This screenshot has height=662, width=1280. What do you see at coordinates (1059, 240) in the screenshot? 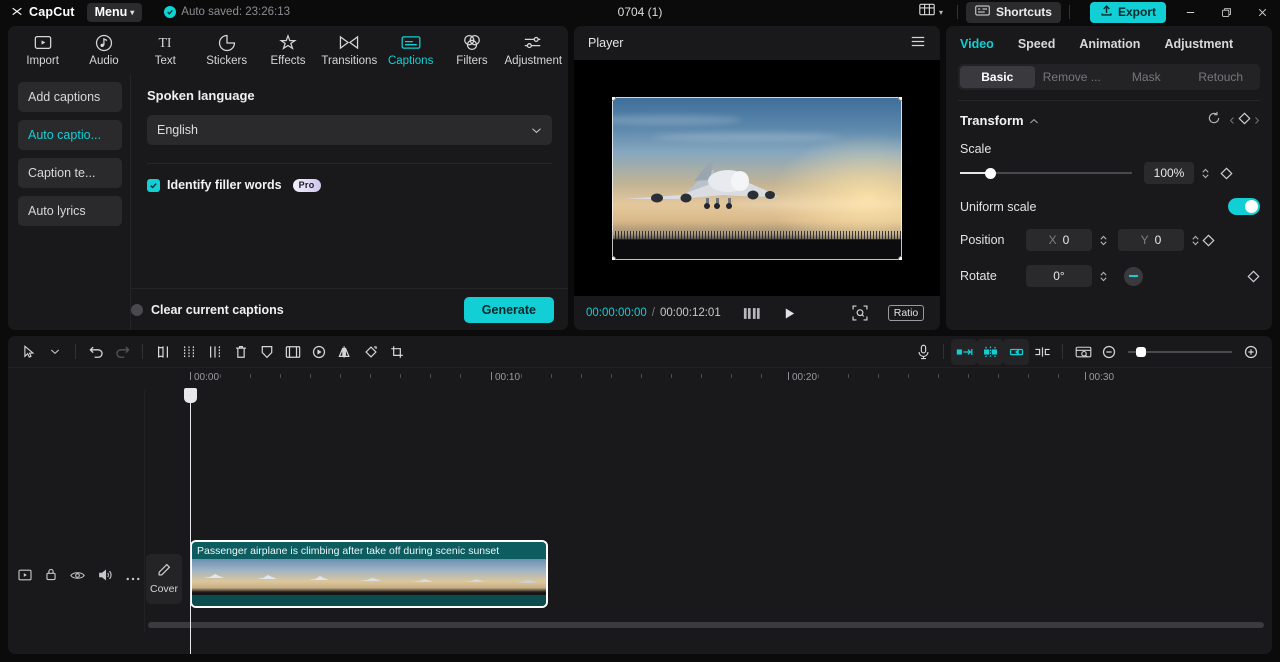
I see `position-x-input: X 0` at bounding box center [1059, 240].